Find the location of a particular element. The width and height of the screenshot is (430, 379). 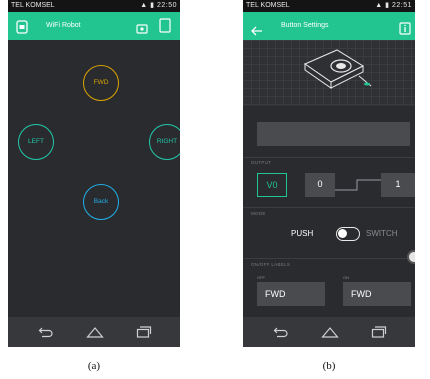

status-bar: TEL KOMSEL ▲ ▮ 22:50 is located at coordinates (94, 6).